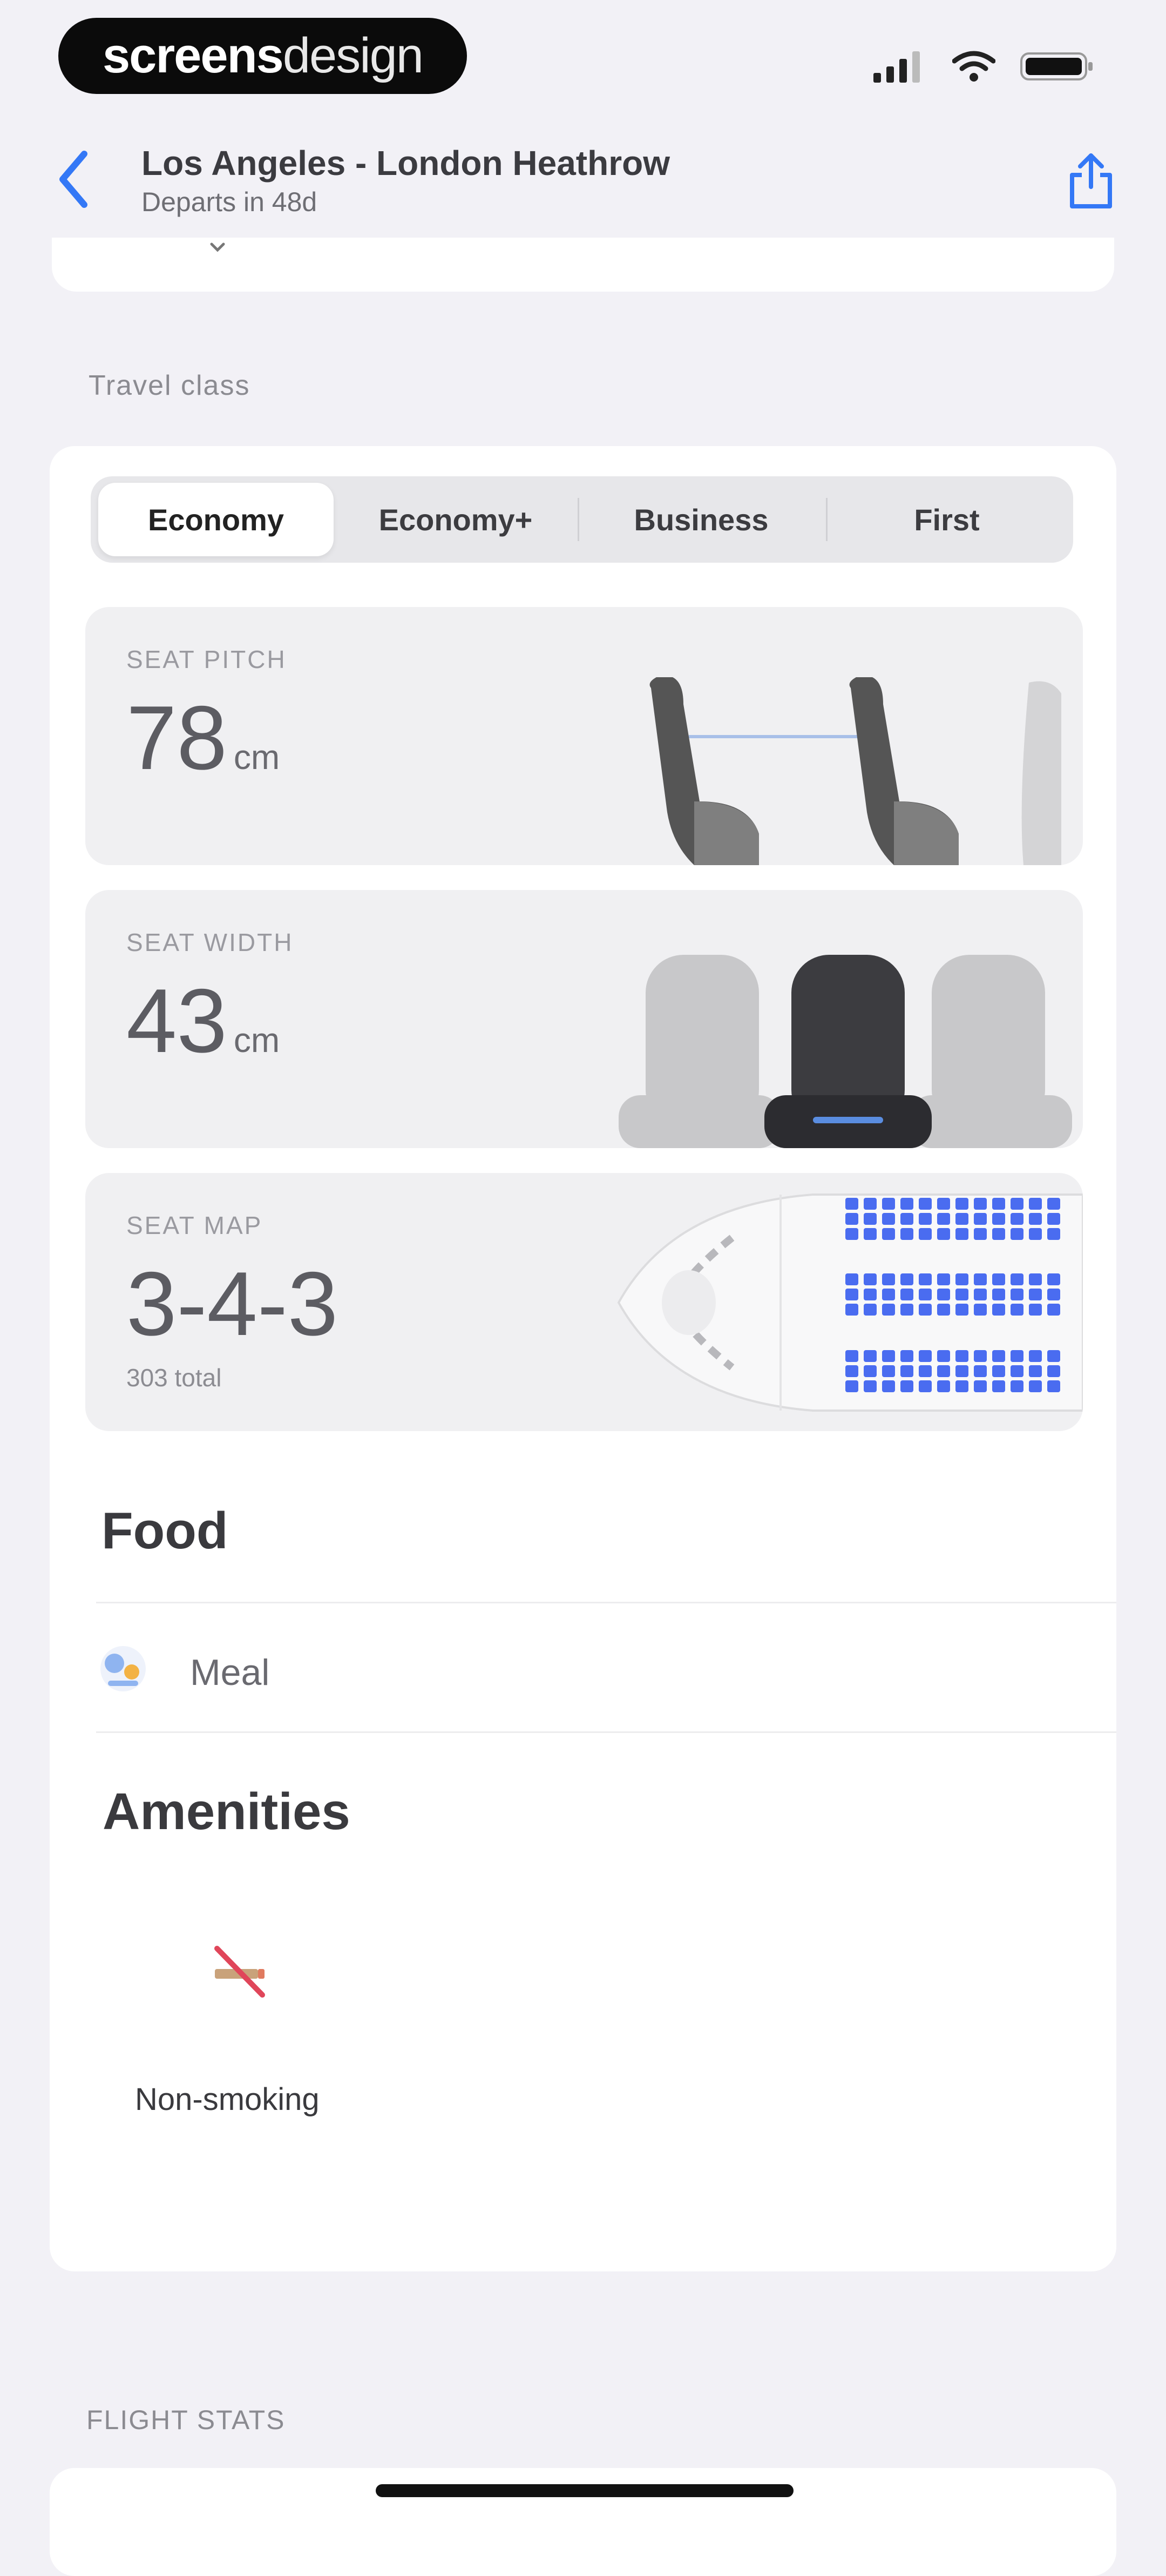 The height and width of the screenshot is (2576, 1166). I want to click on seat-map-label: SEAT MAP, so click(194, 1225).